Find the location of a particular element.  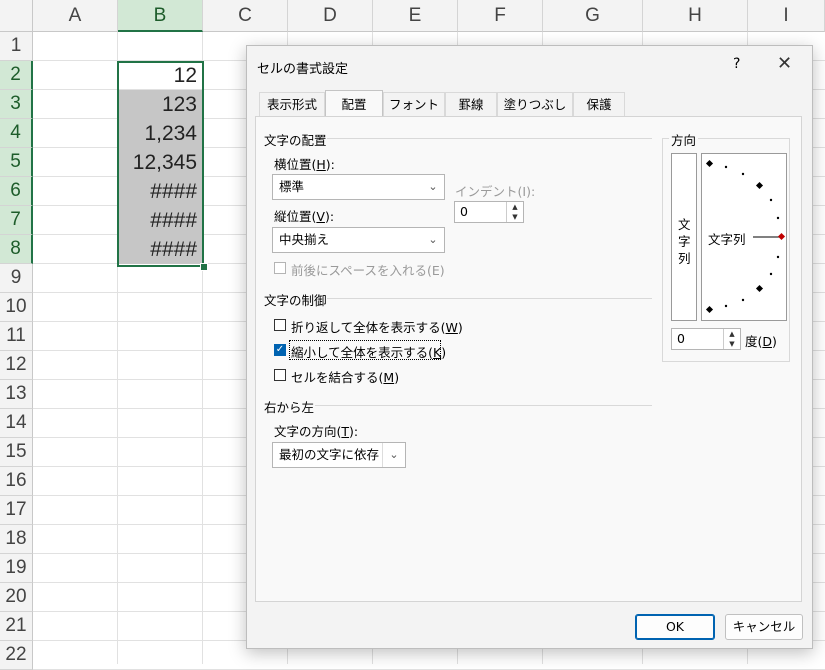

column-header-b: B is located at coordinates (160, 16).